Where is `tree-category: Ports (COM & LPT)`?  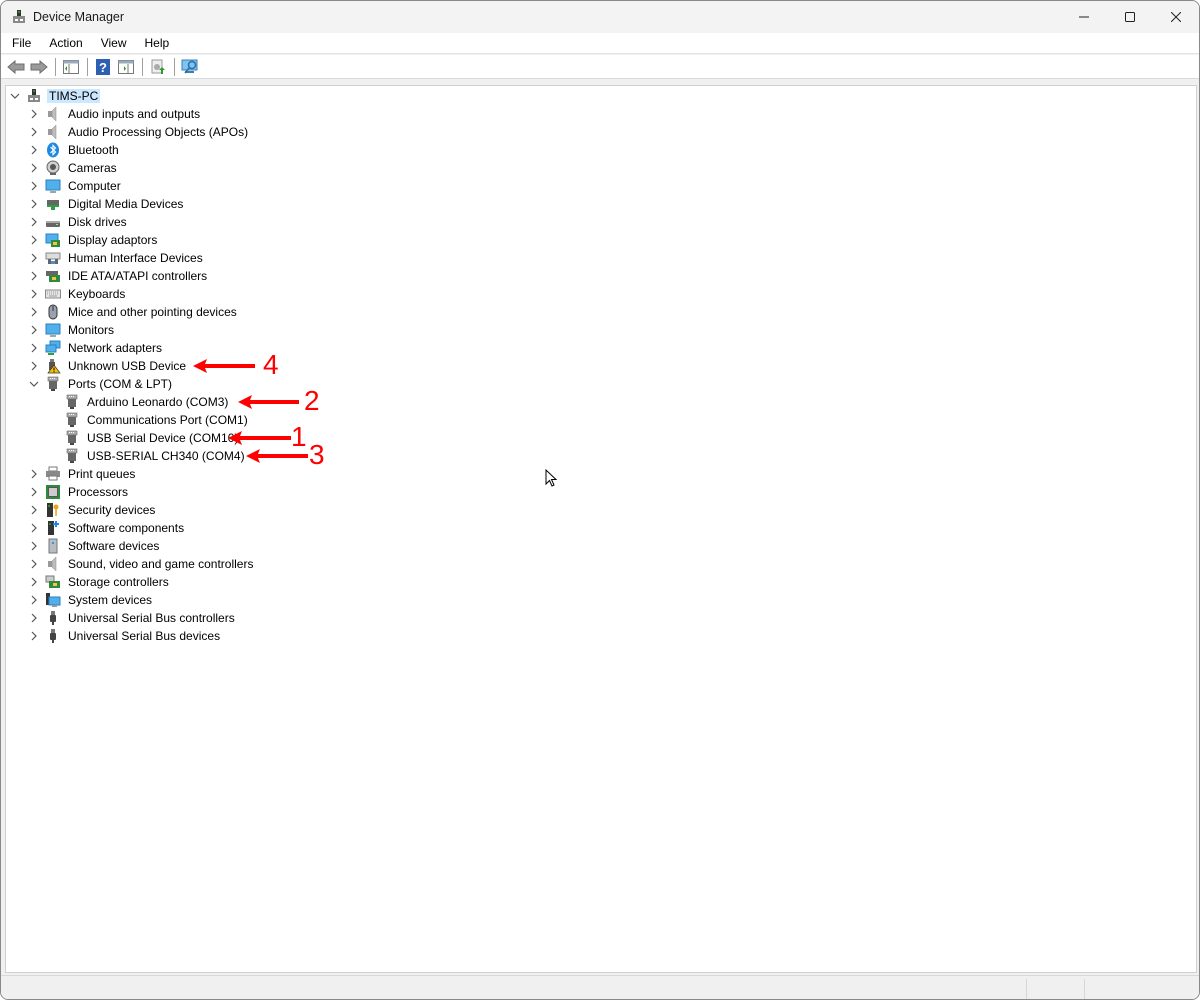 tree-category: Ports (COM & LPT) is located at coordinates (100, 384).